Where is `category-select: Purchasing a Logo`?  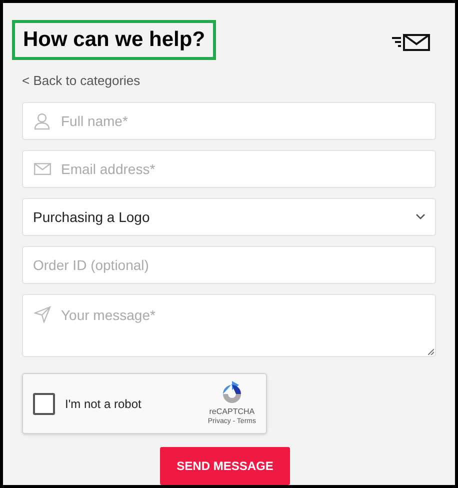 category-select: Purchasing a Logo is located at coordinates (229, 217).